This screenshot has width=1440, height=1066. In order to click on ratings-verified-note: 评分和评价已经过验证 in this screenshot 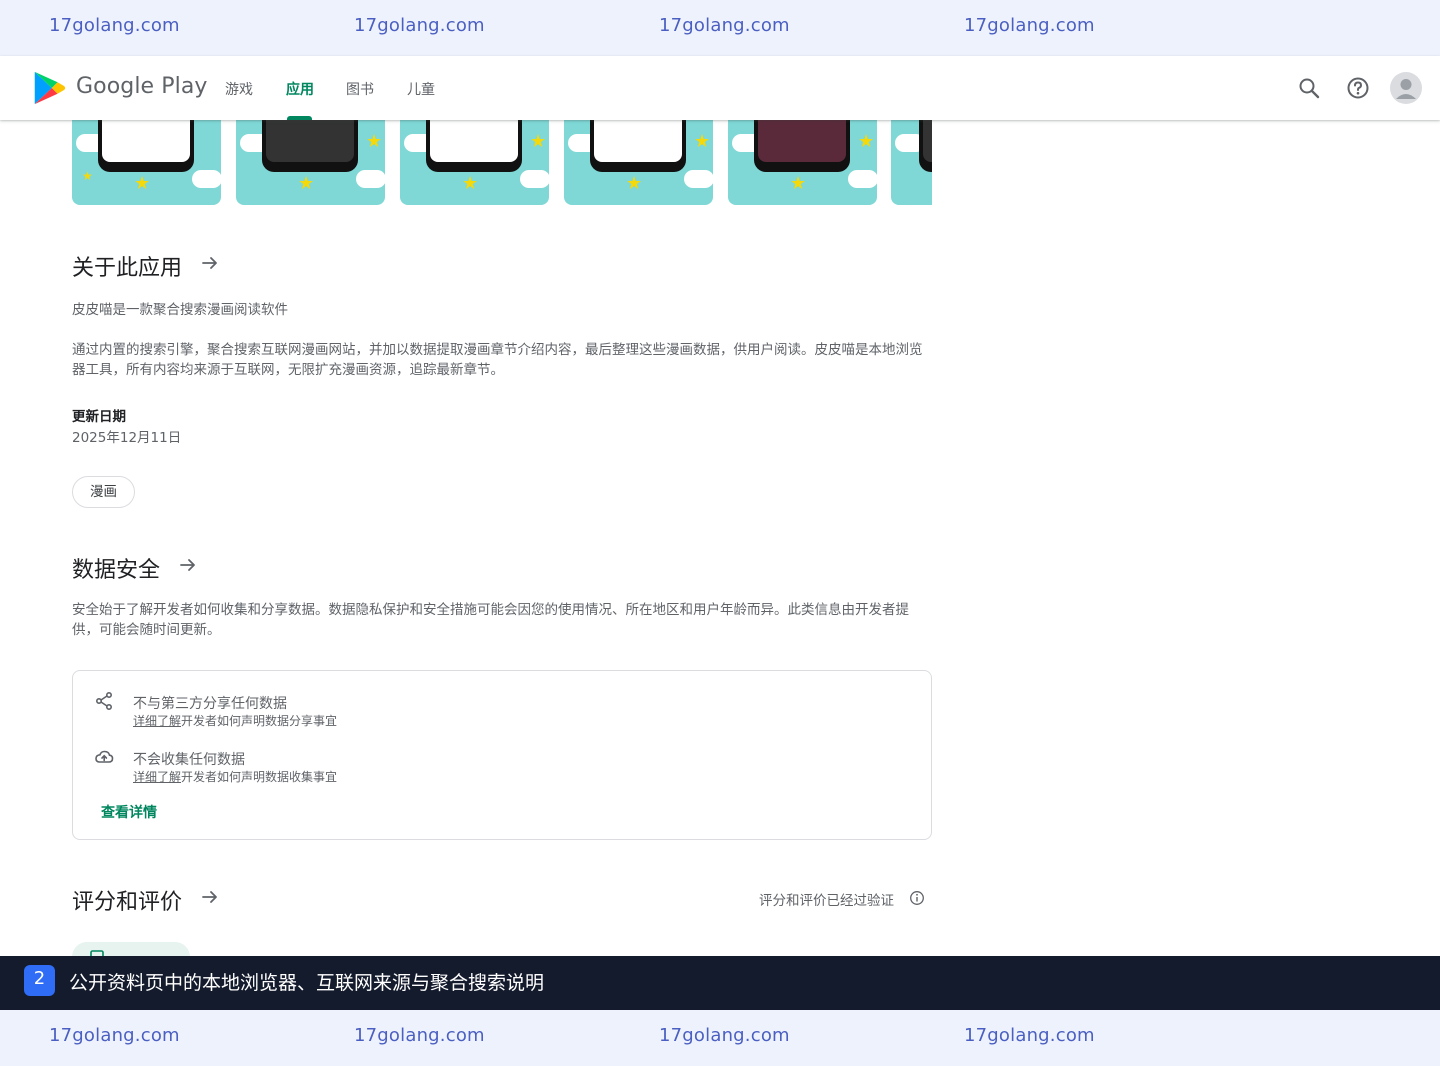, I will do `click(826, 901)`.